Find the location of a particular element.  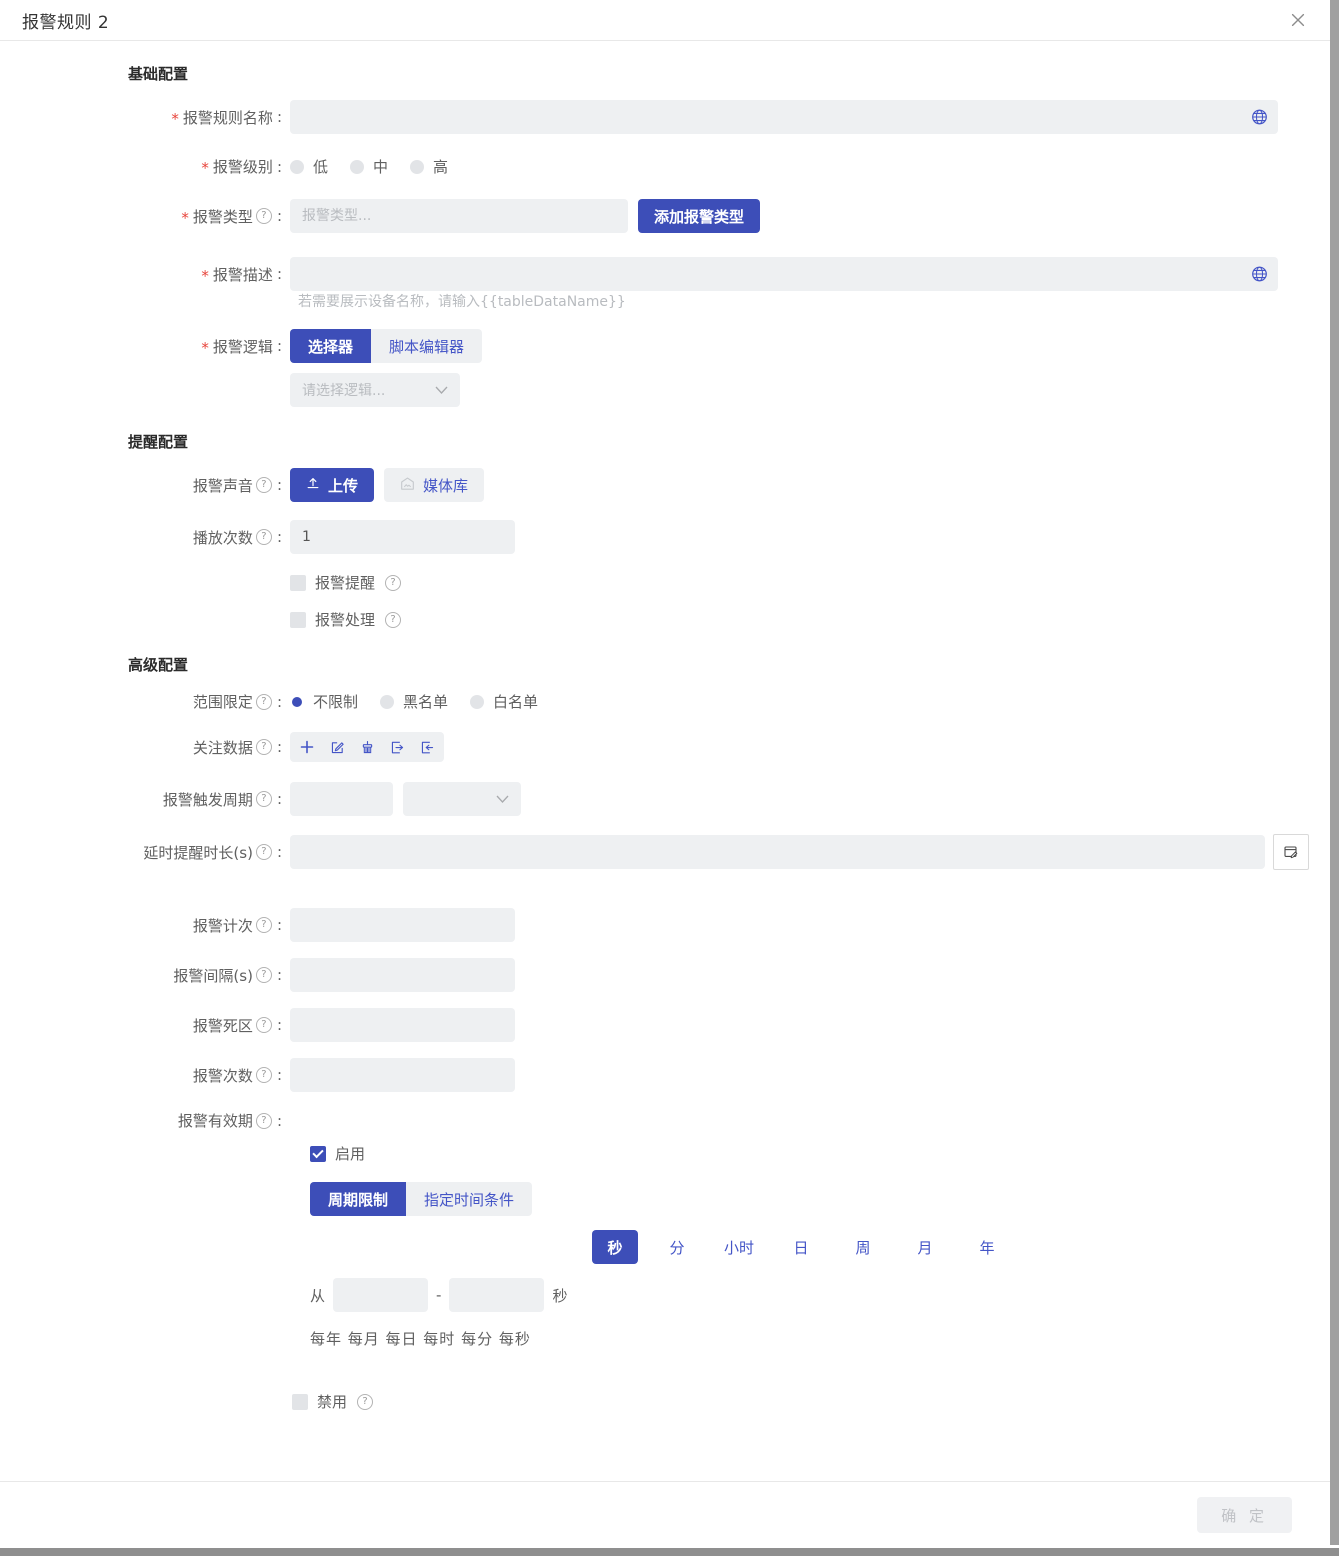

alarm-handling-label: 报警处理 is located at coordinates (345, 620).